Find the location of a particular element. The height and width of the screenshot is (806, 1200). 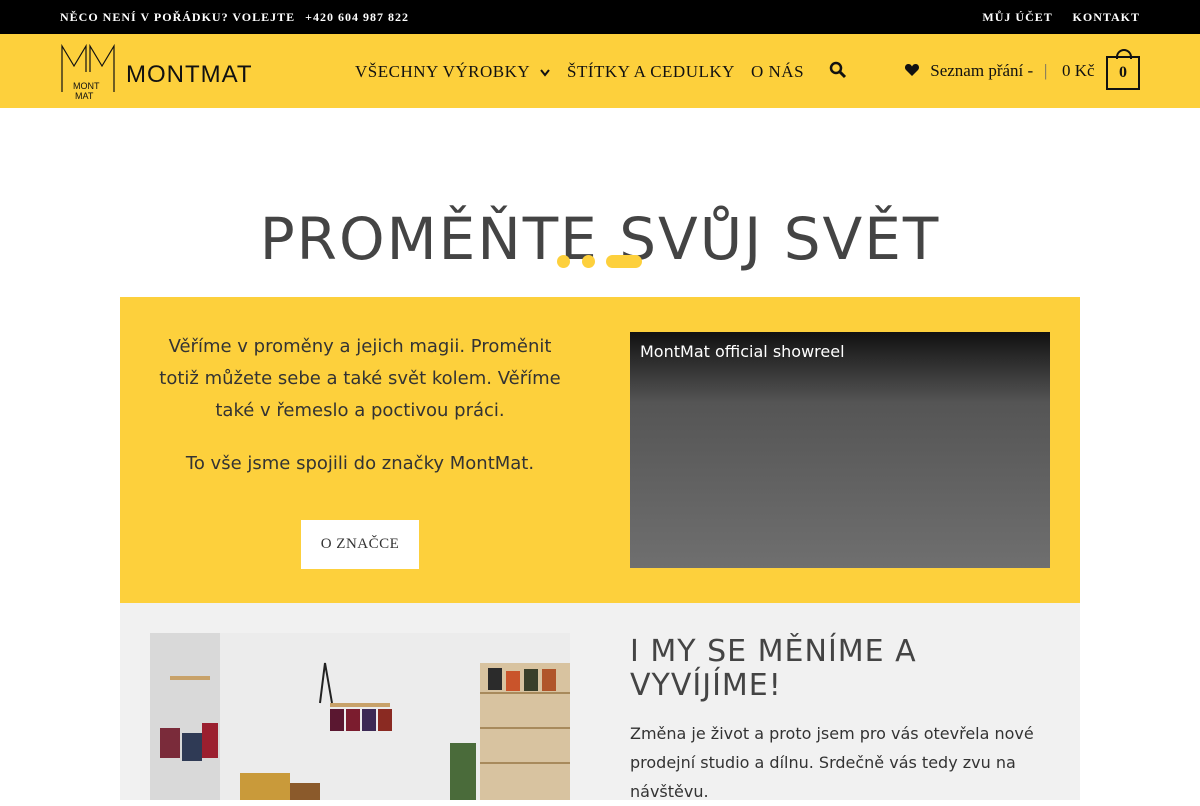

studio-photo is located at coordinates (360, 716).